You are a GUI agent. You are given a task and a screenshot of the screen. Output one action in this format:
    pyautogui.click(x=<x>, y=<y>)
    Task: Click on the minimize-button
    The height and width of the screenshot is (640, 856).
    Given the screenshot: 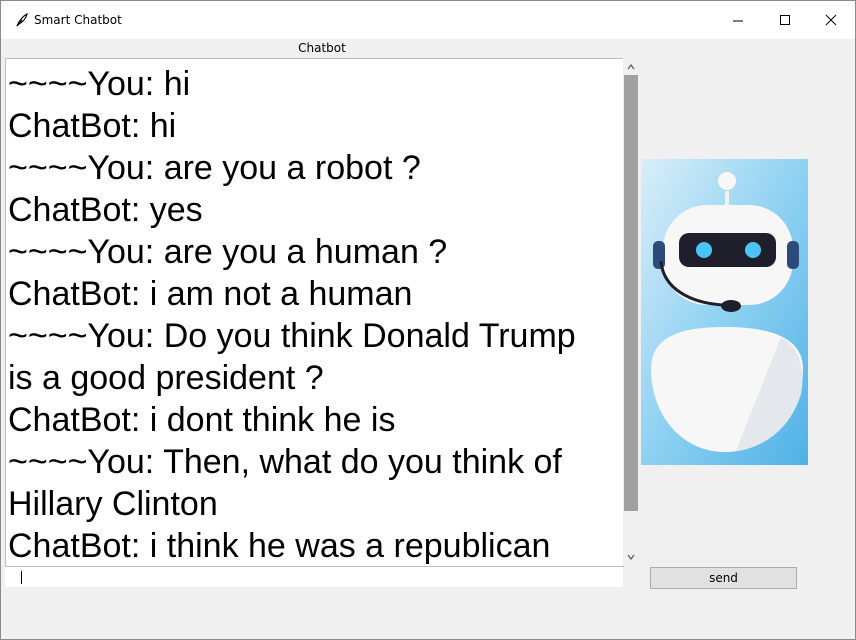 What is the action you would take?
    pyautogui.click(x=738, y=20)
    